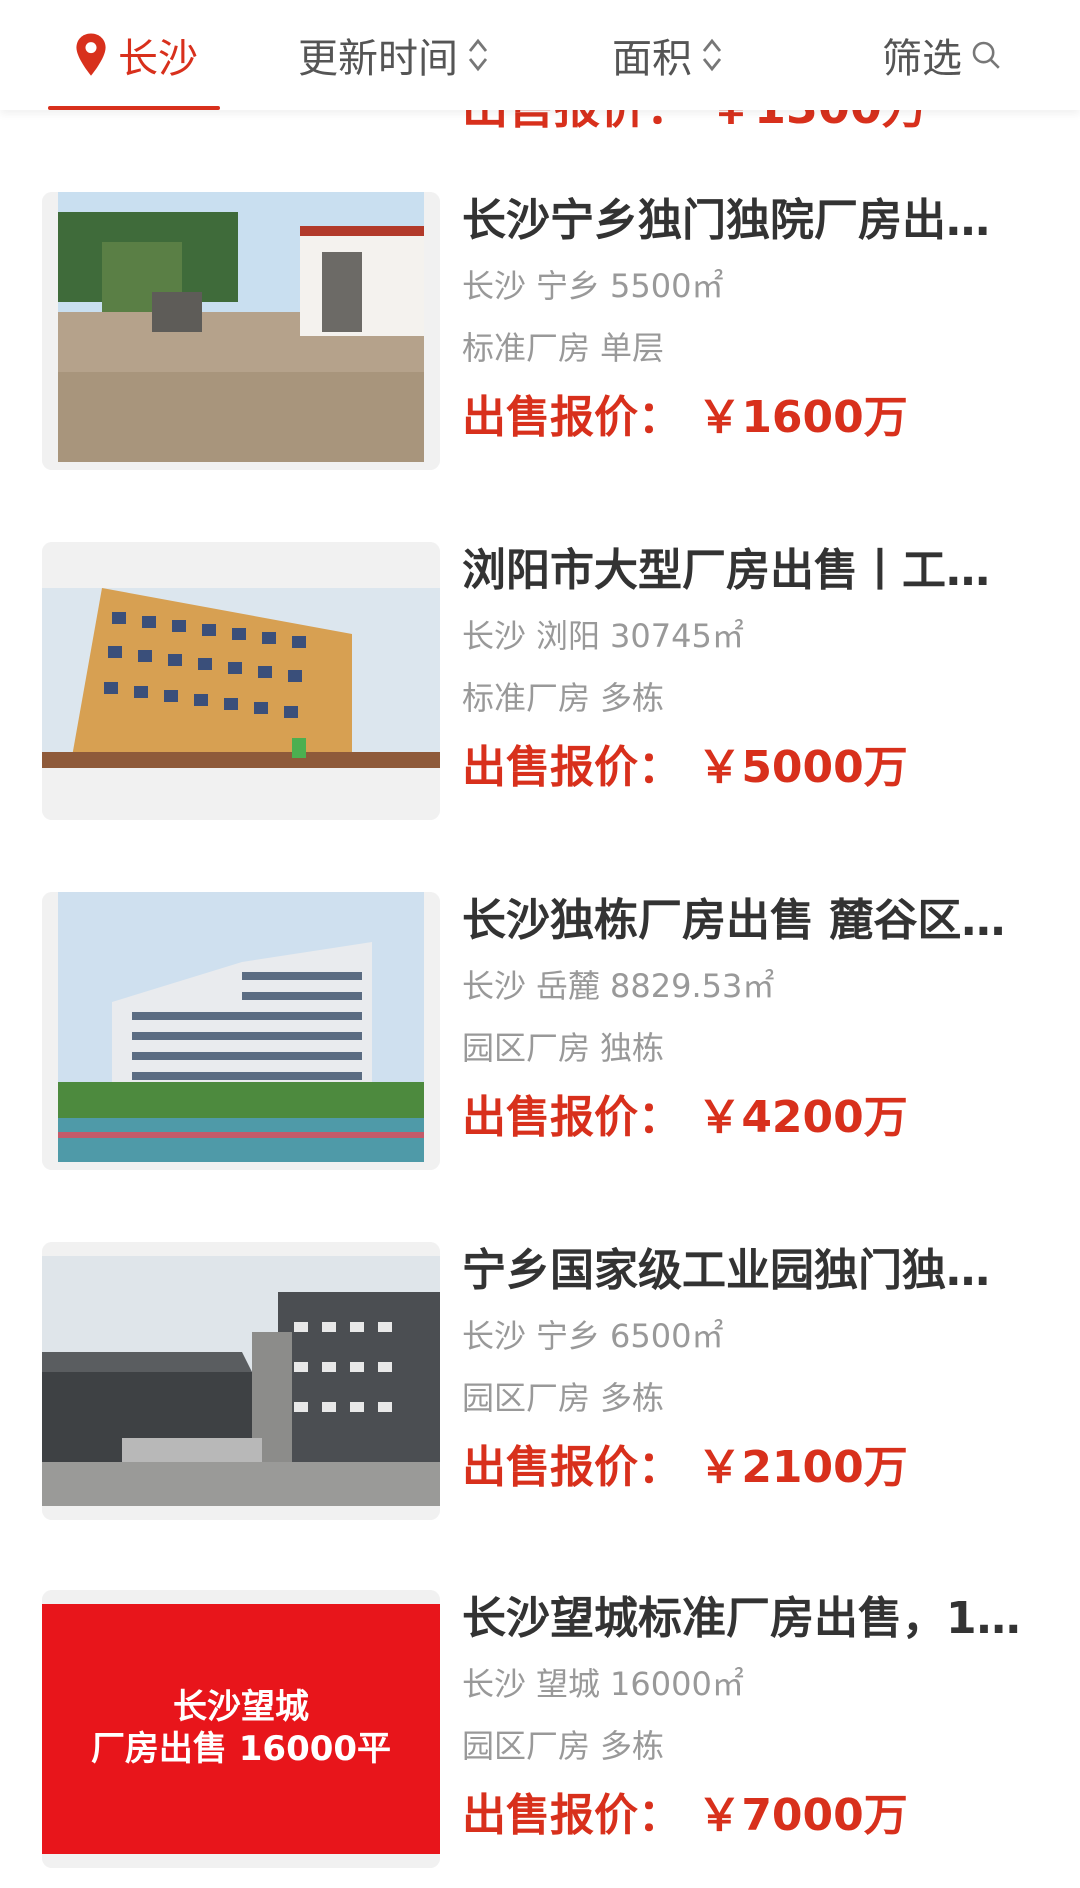 This screenshot has height=1888, width=1080. What do you see at coordinates (685, 767) in the screenshot?
I see `listing-price: 出售报价： ￥5000万` at bounding box center [685, 767].